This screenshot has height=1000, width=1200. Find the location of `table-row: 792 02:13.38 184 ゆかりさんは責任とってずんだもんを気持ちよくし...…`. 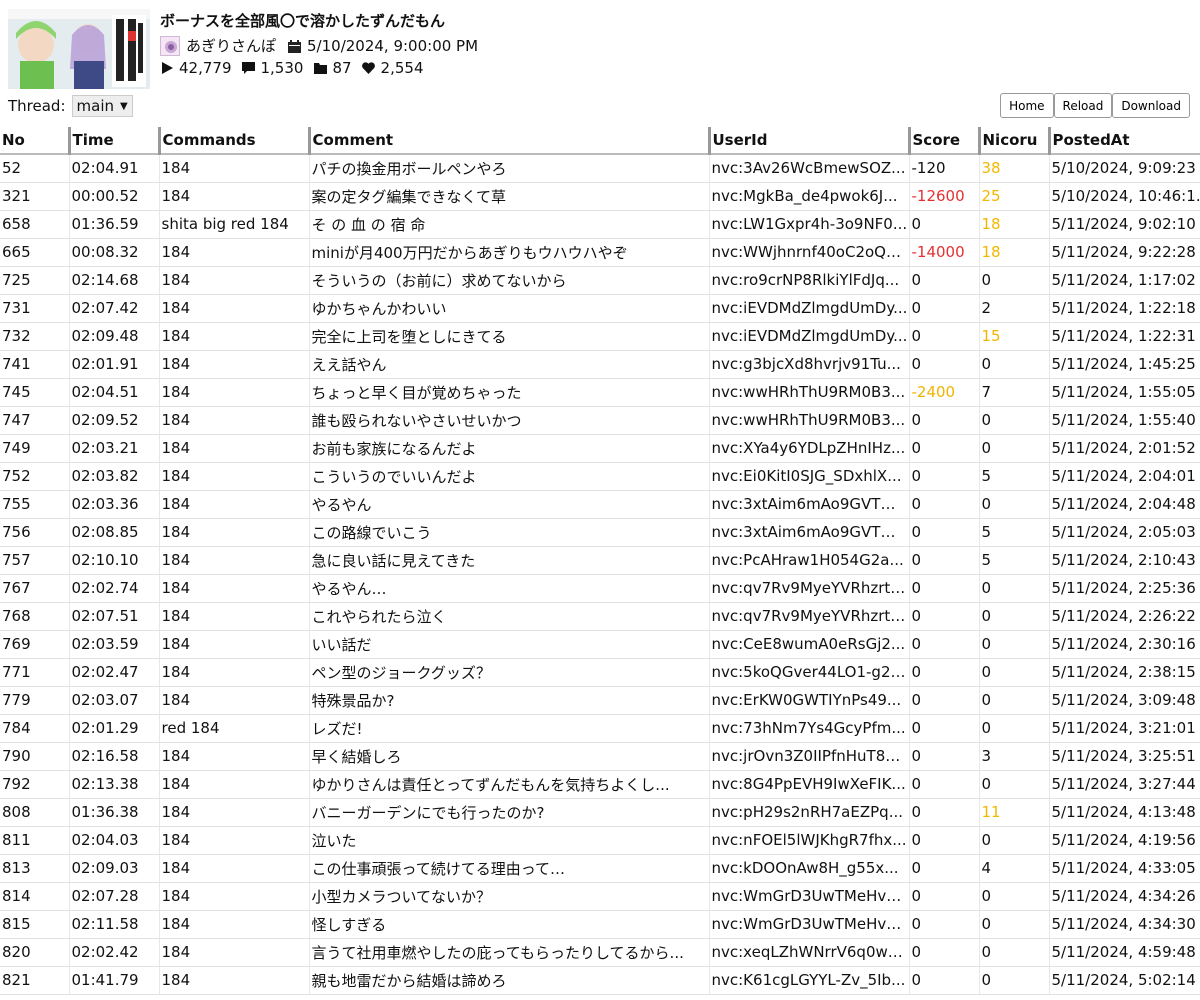

table-row: 792 02:13.38 184 ゆかりさんは責任とってずんだもんを気持ちよくし...… is located at coordinates (600, 784).